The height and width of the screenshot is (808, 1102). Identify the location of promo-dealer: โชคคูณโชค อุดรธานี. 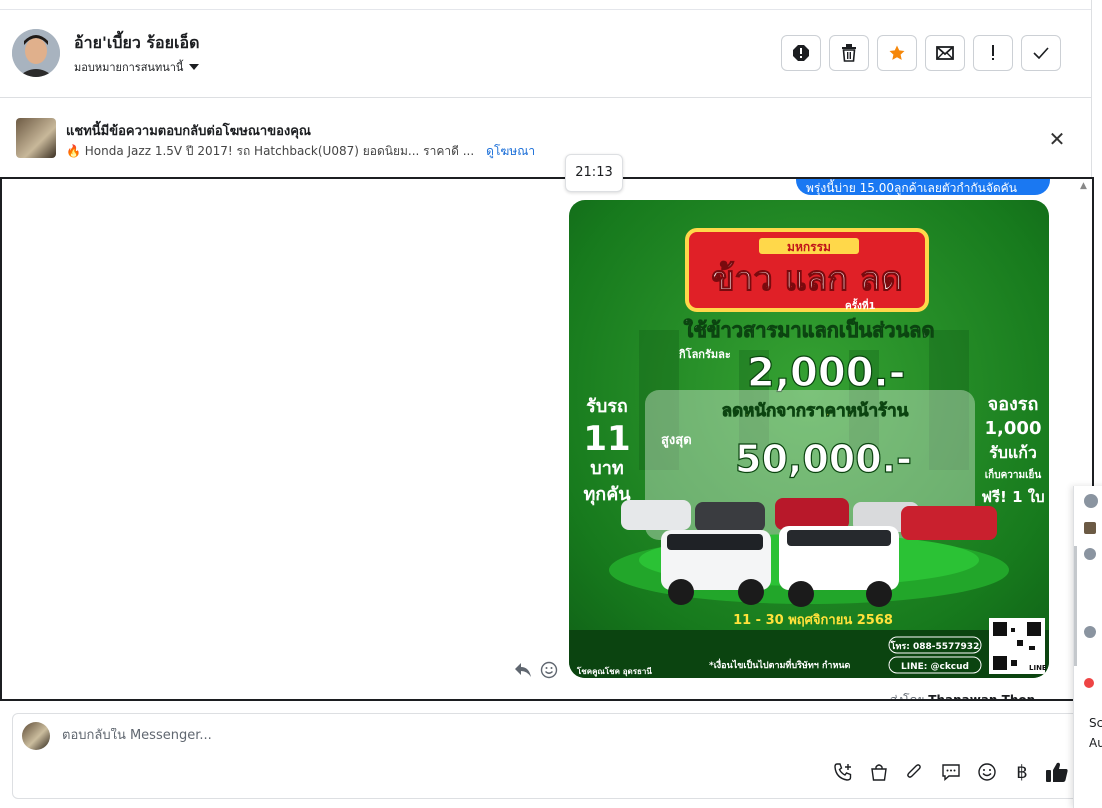
(614, 671).